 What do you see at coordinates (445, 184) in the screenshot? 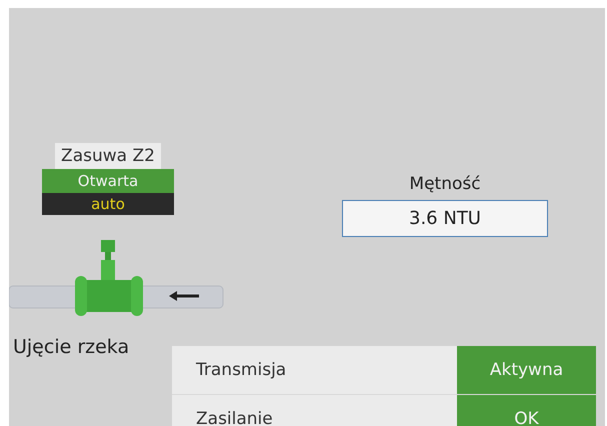
I see `turbidity-label: Mętność` at bounding box center [445, 184].